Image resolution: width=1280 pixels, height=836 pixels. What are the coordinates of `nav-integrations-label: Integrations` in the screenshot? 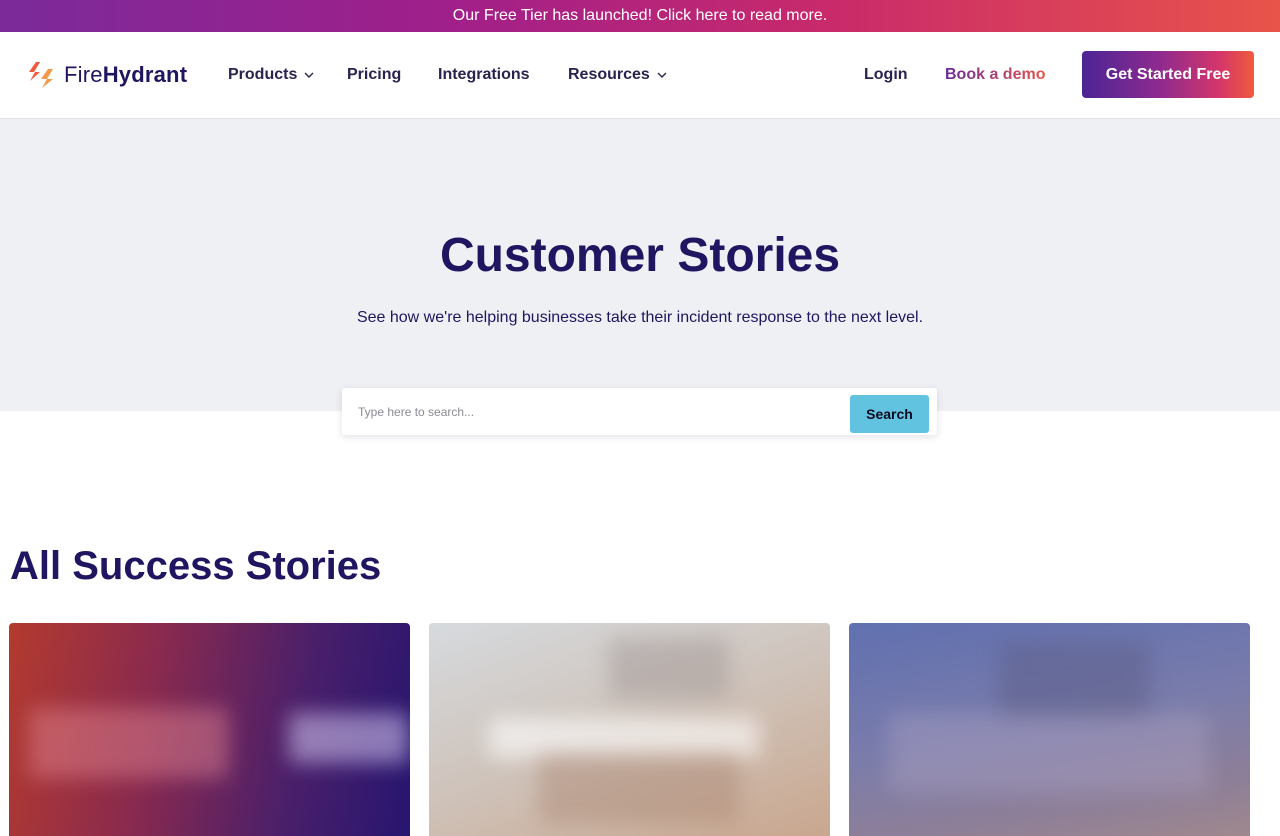 It's located at (484, 74).